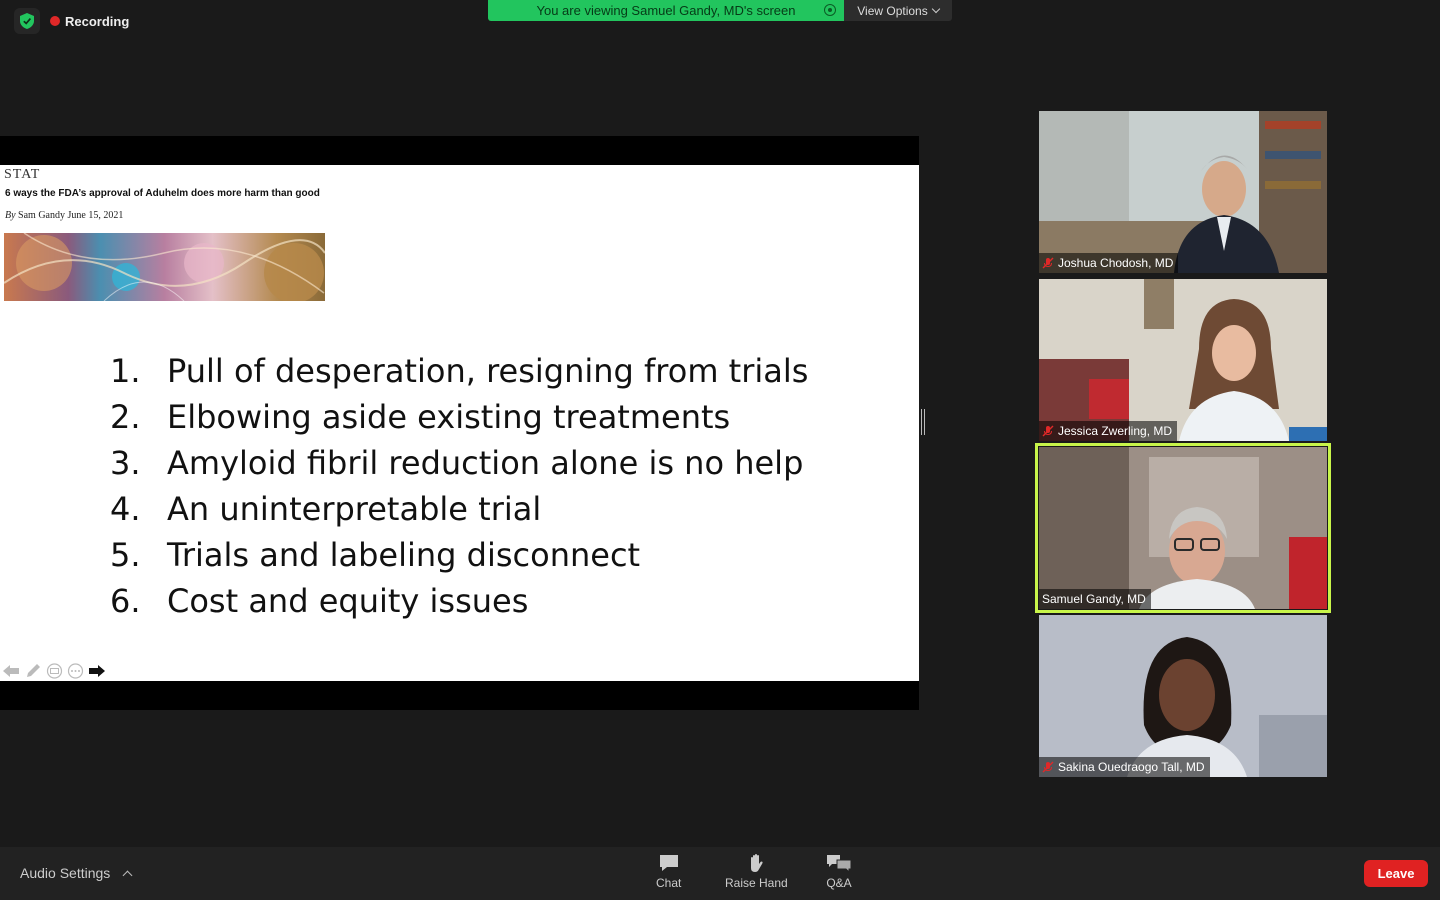 Image resolution: width=1440 pixels, height=900 pixels. I want to click on point-text: Trials and labeling disconnect, so click(404, 555).